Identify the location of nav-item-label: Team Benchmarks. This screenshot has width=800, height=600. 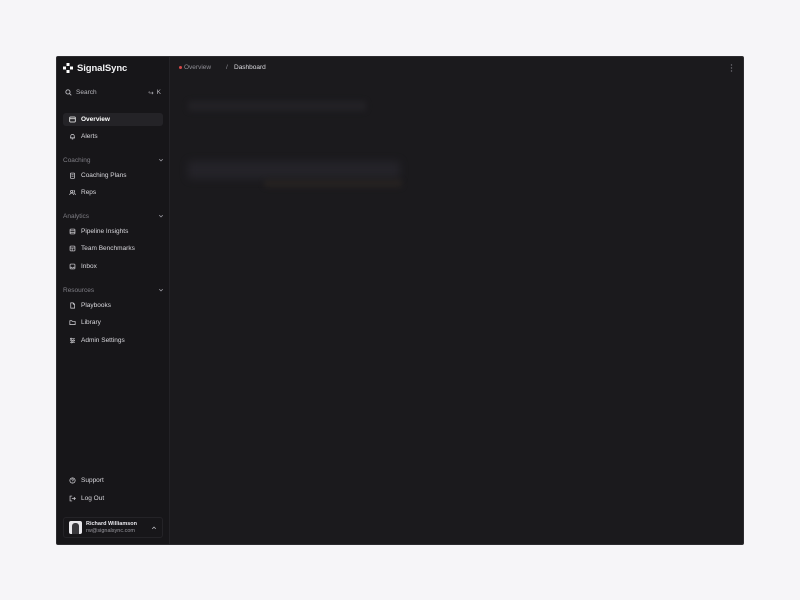
(108, 248).